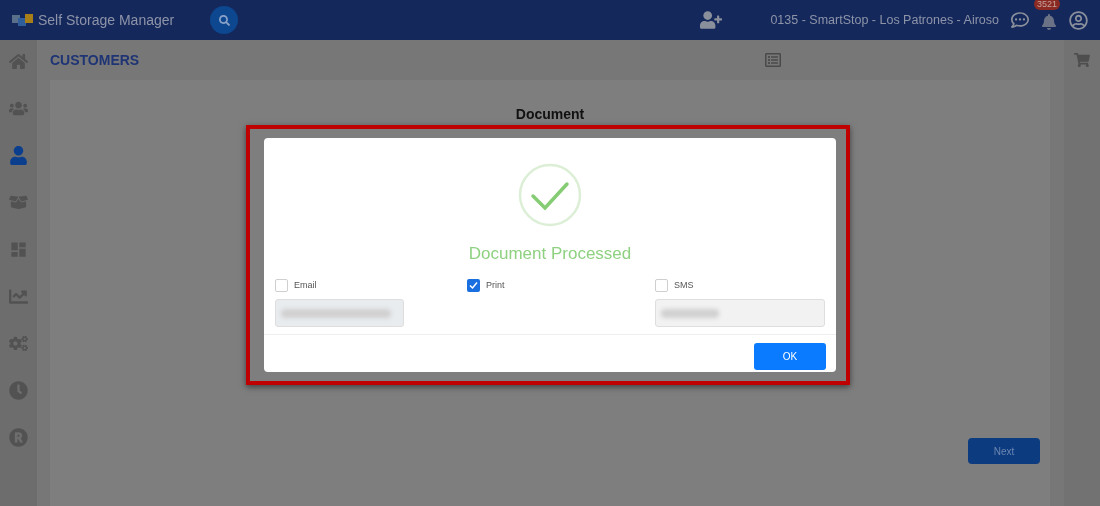  What do you see at coordinates (305, 285) in the screenshot?
I see `option-label: Email` at bounding box center [305, 285].